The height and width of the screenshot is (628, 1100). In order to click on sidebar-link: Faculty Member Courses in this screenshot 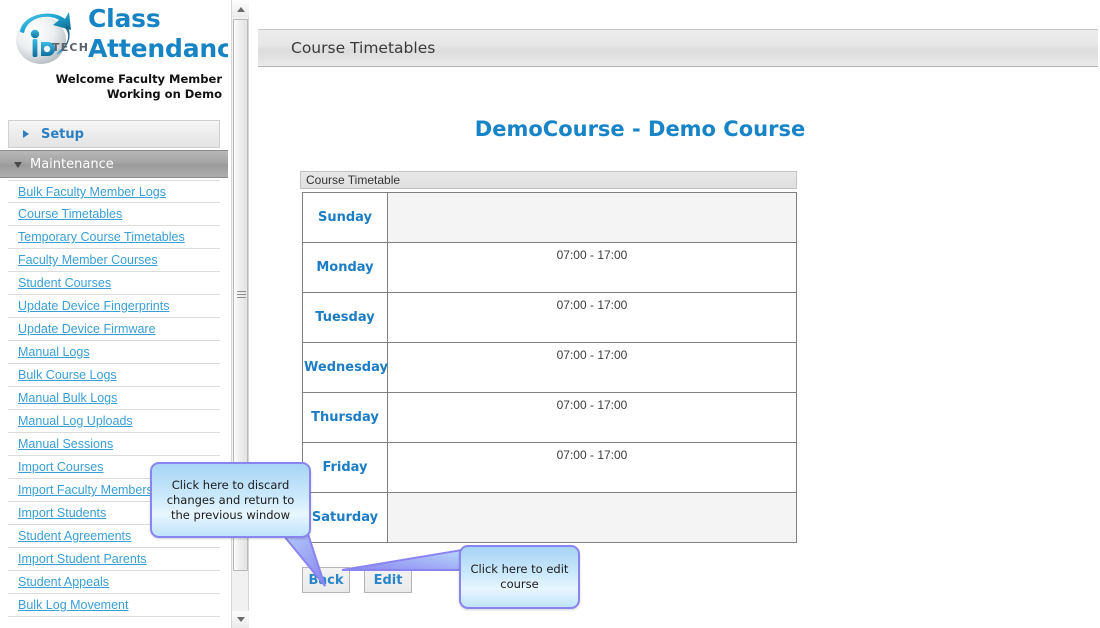, I will do `click(88, 260)`.